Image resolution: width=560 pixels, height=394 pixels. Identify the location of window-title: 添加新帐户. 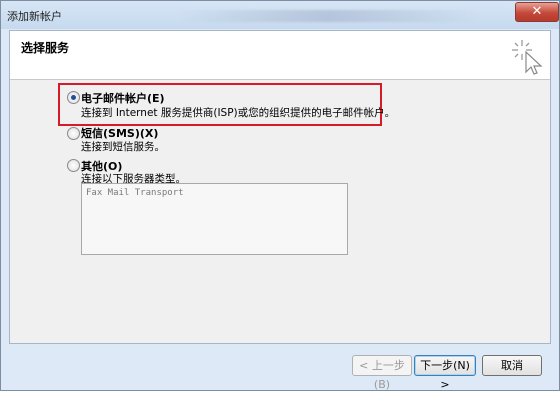
(34, 16).